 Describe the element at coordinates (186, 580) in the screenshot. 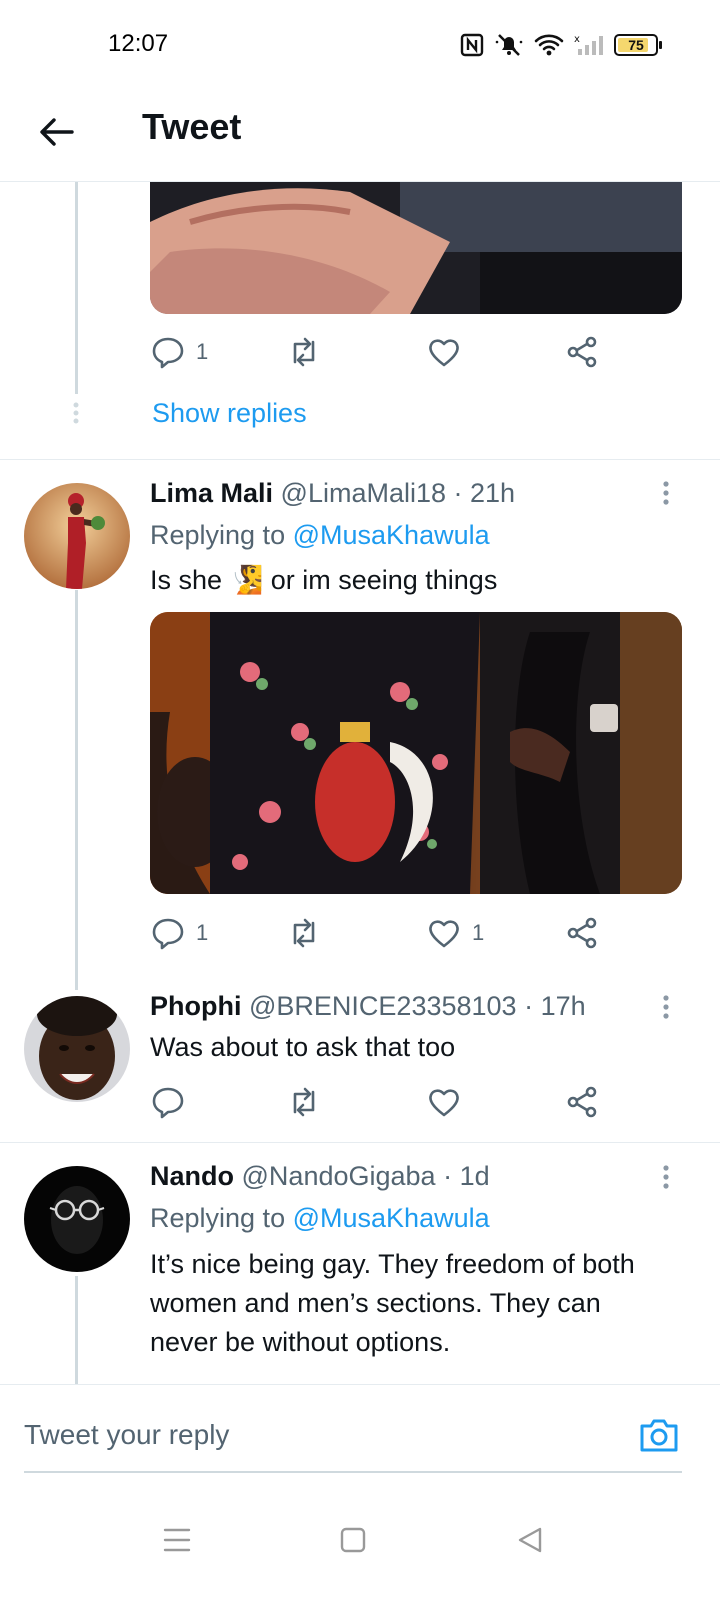

I see `tweet-text-part: Is she` at that location.